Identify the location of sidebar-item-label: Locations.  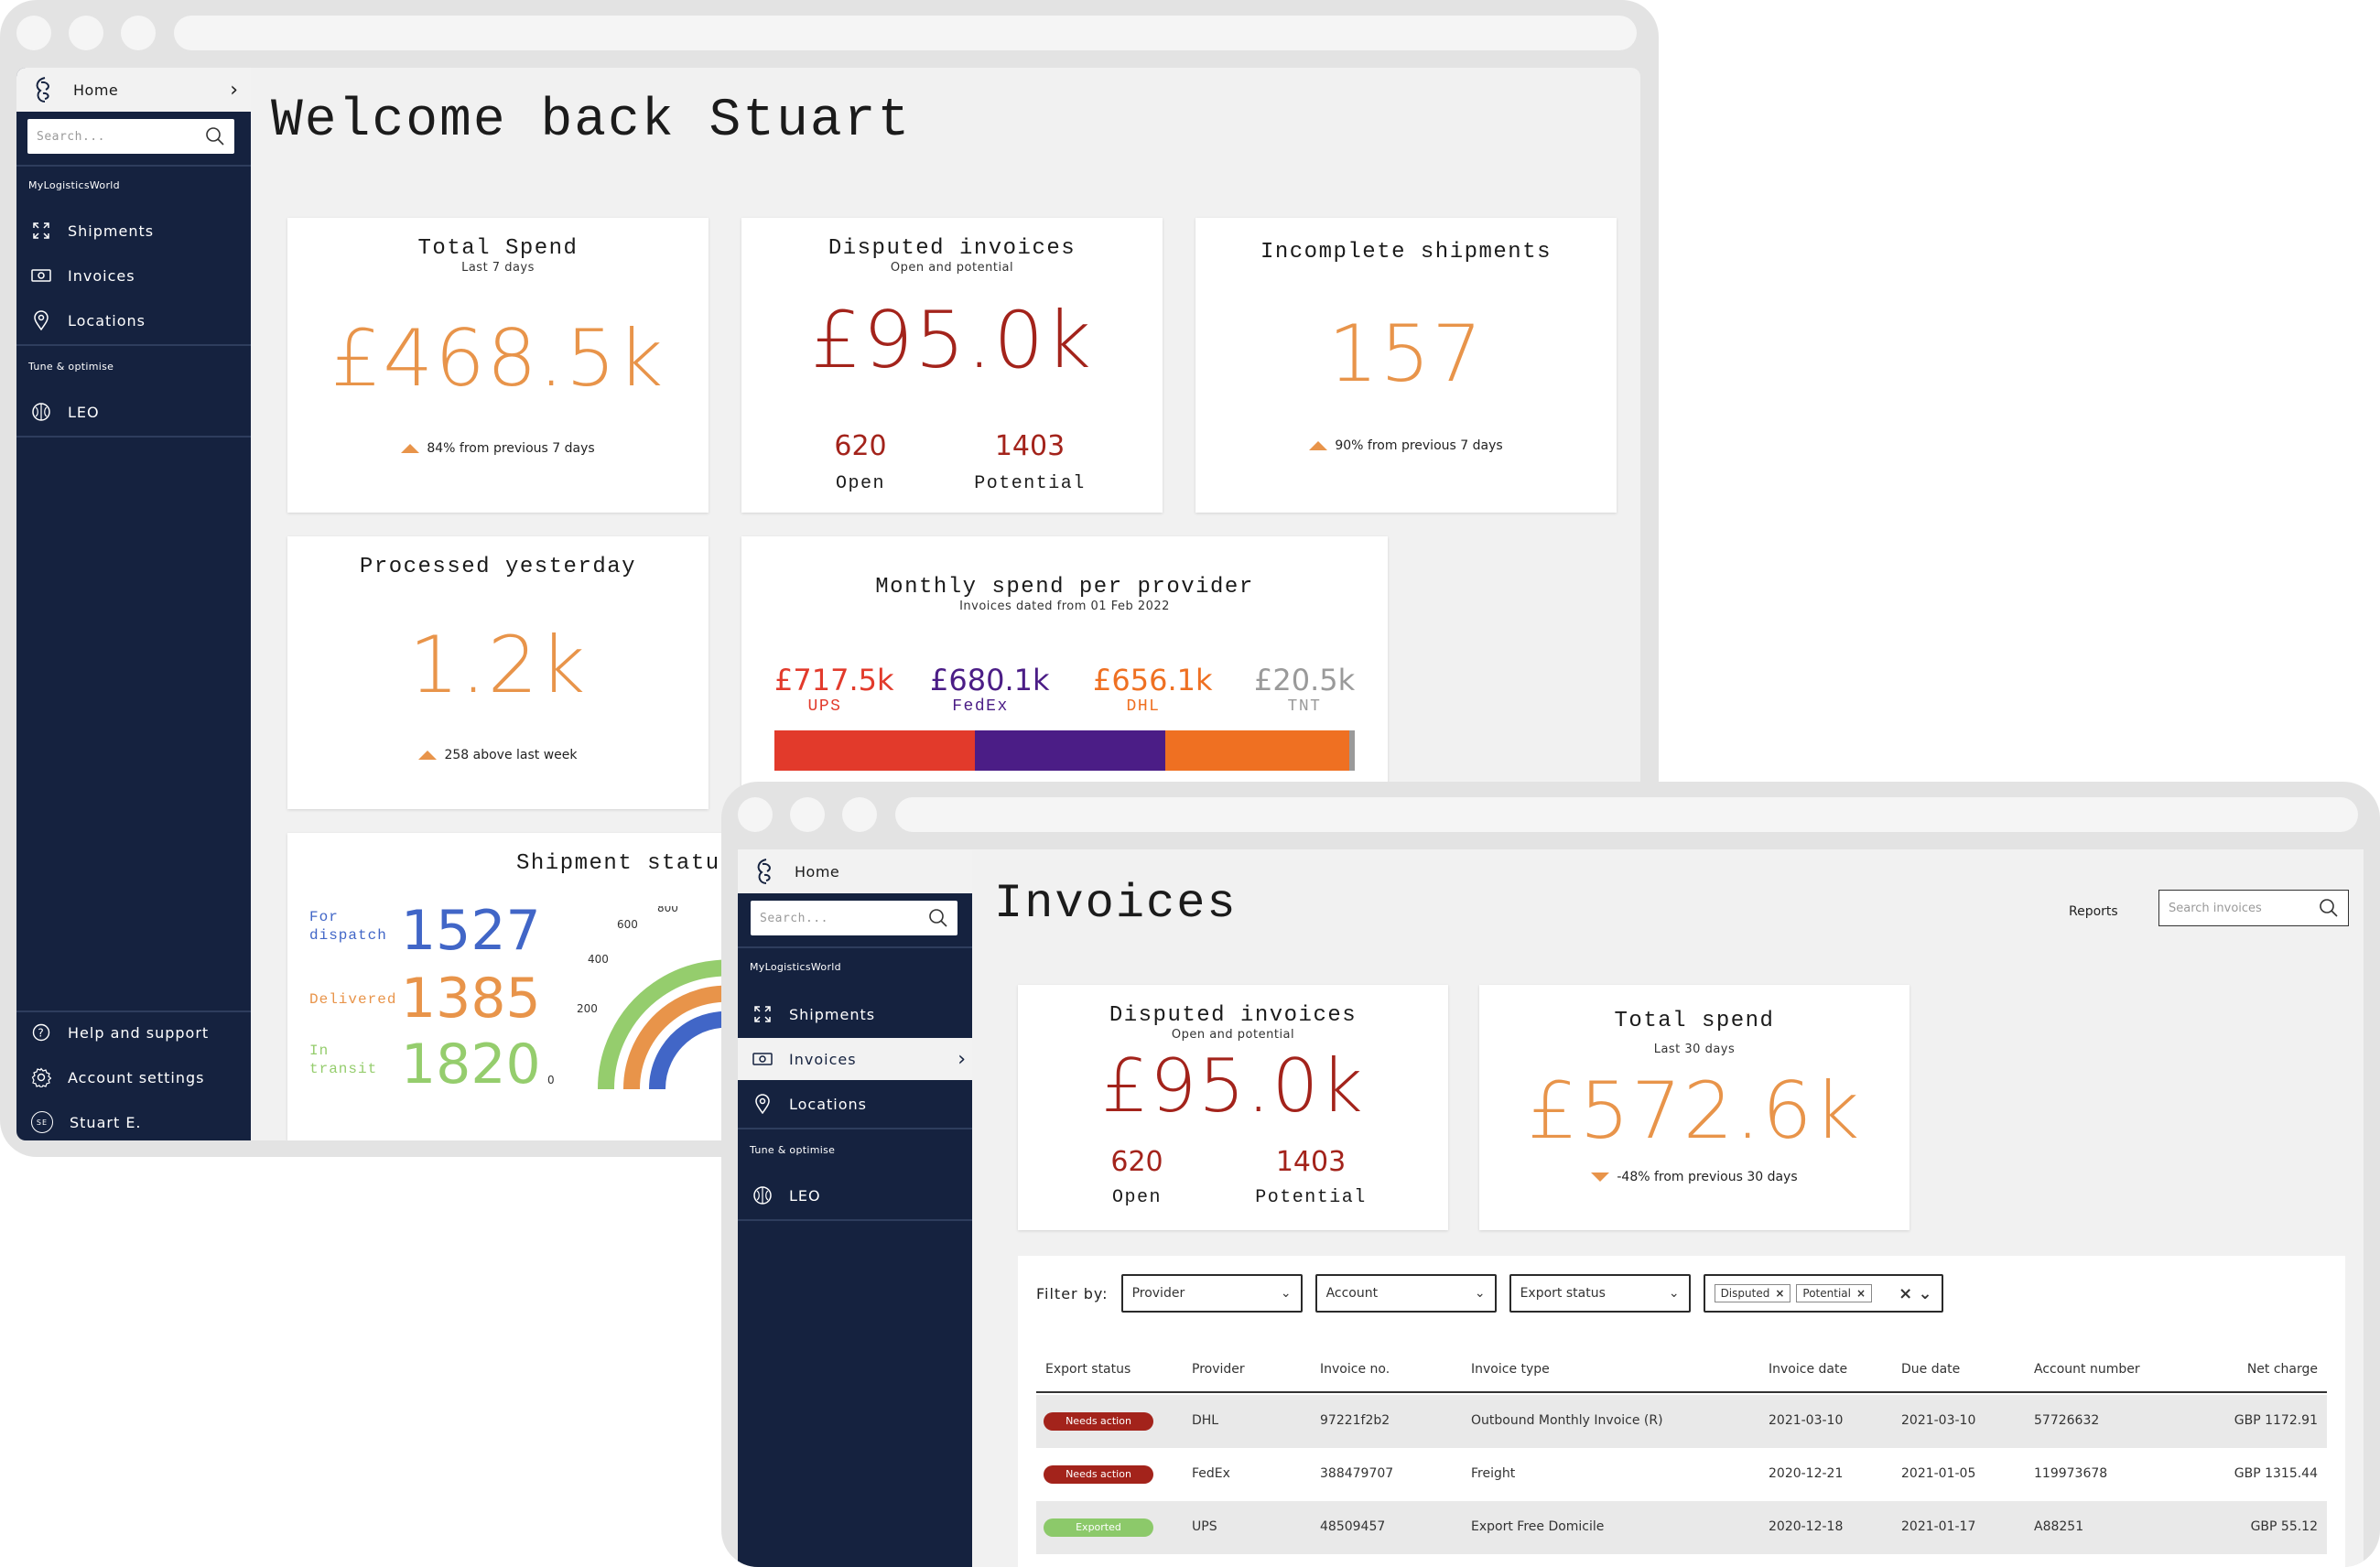
(107, 320).